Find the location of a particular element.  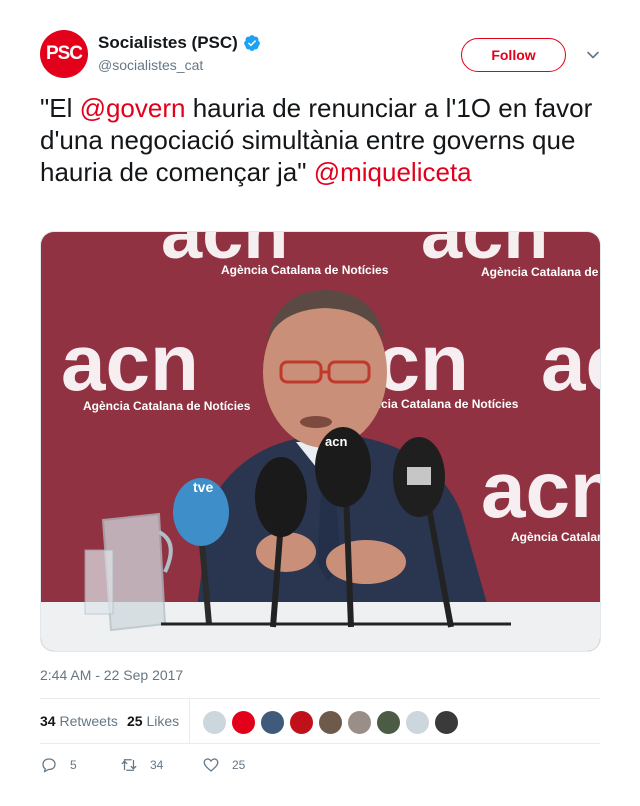

like-button: 25 is located at coordinates (223, 765).